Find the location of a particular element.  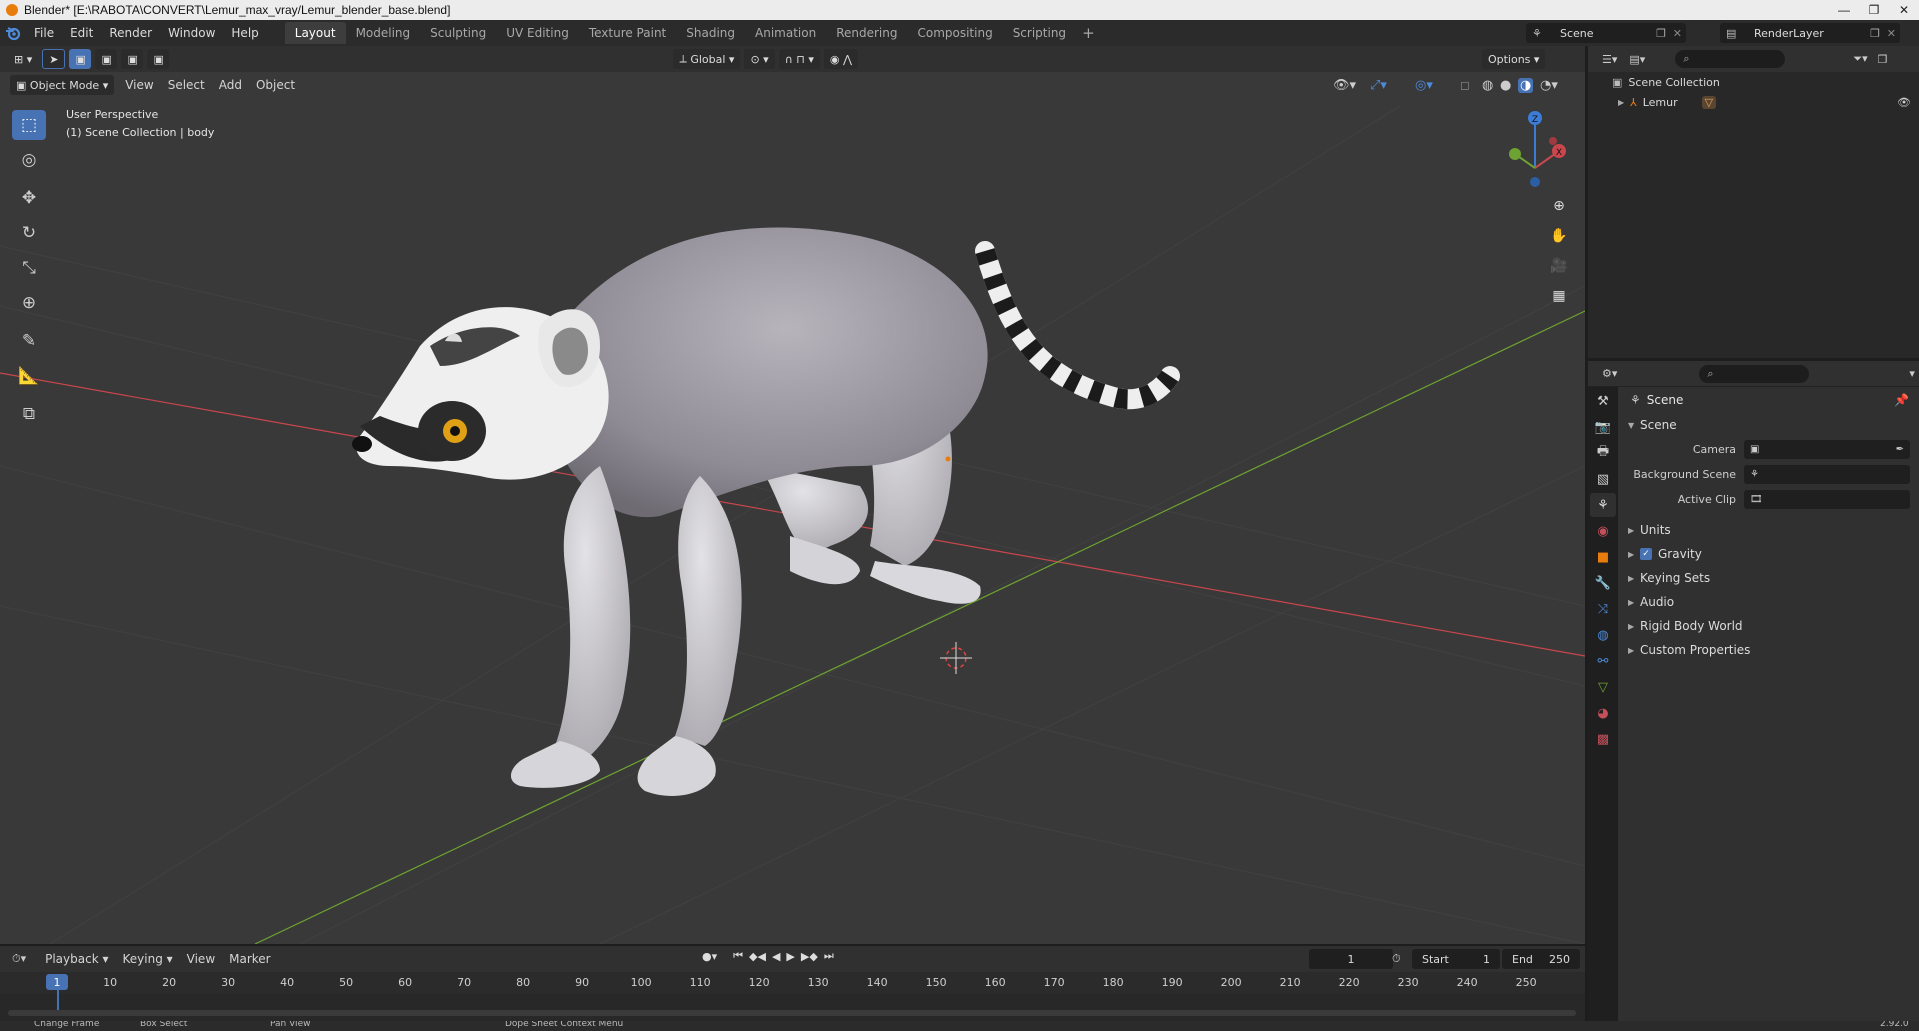

gizmo-toggle-icon: ⤢▾ is located at coordinates (1378, 85).